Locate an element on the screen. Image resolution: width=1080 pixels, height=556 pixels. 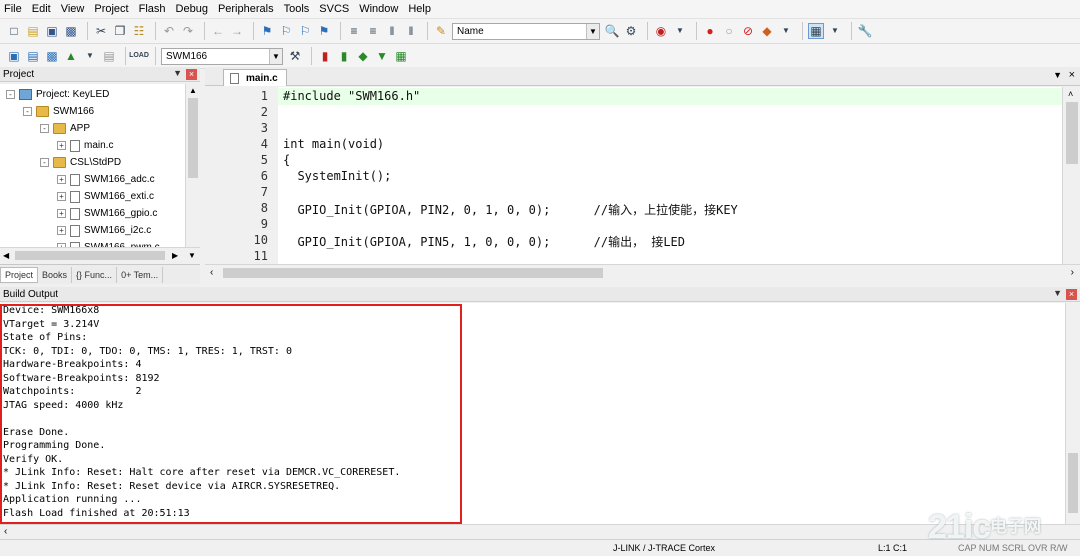
breakpoint-icon: ● is located at coordinates (710, 31).